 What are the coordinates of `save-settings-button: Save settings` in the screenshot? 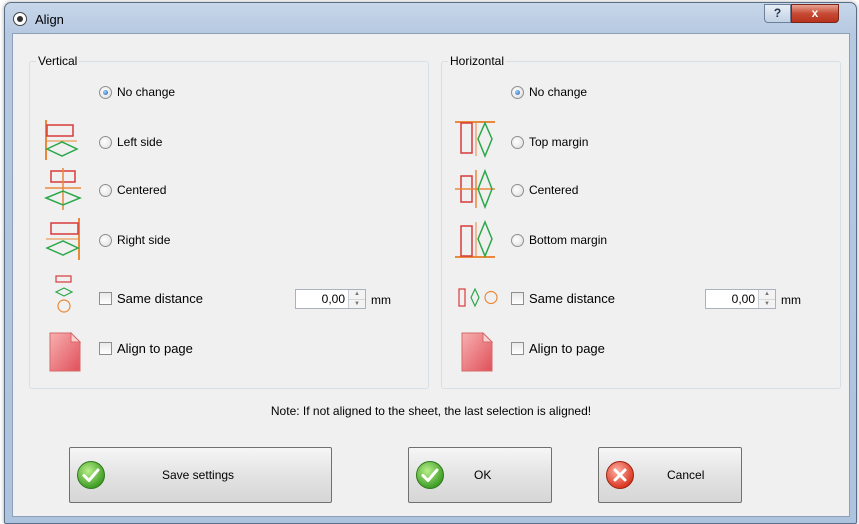 It's located at (200, 475).